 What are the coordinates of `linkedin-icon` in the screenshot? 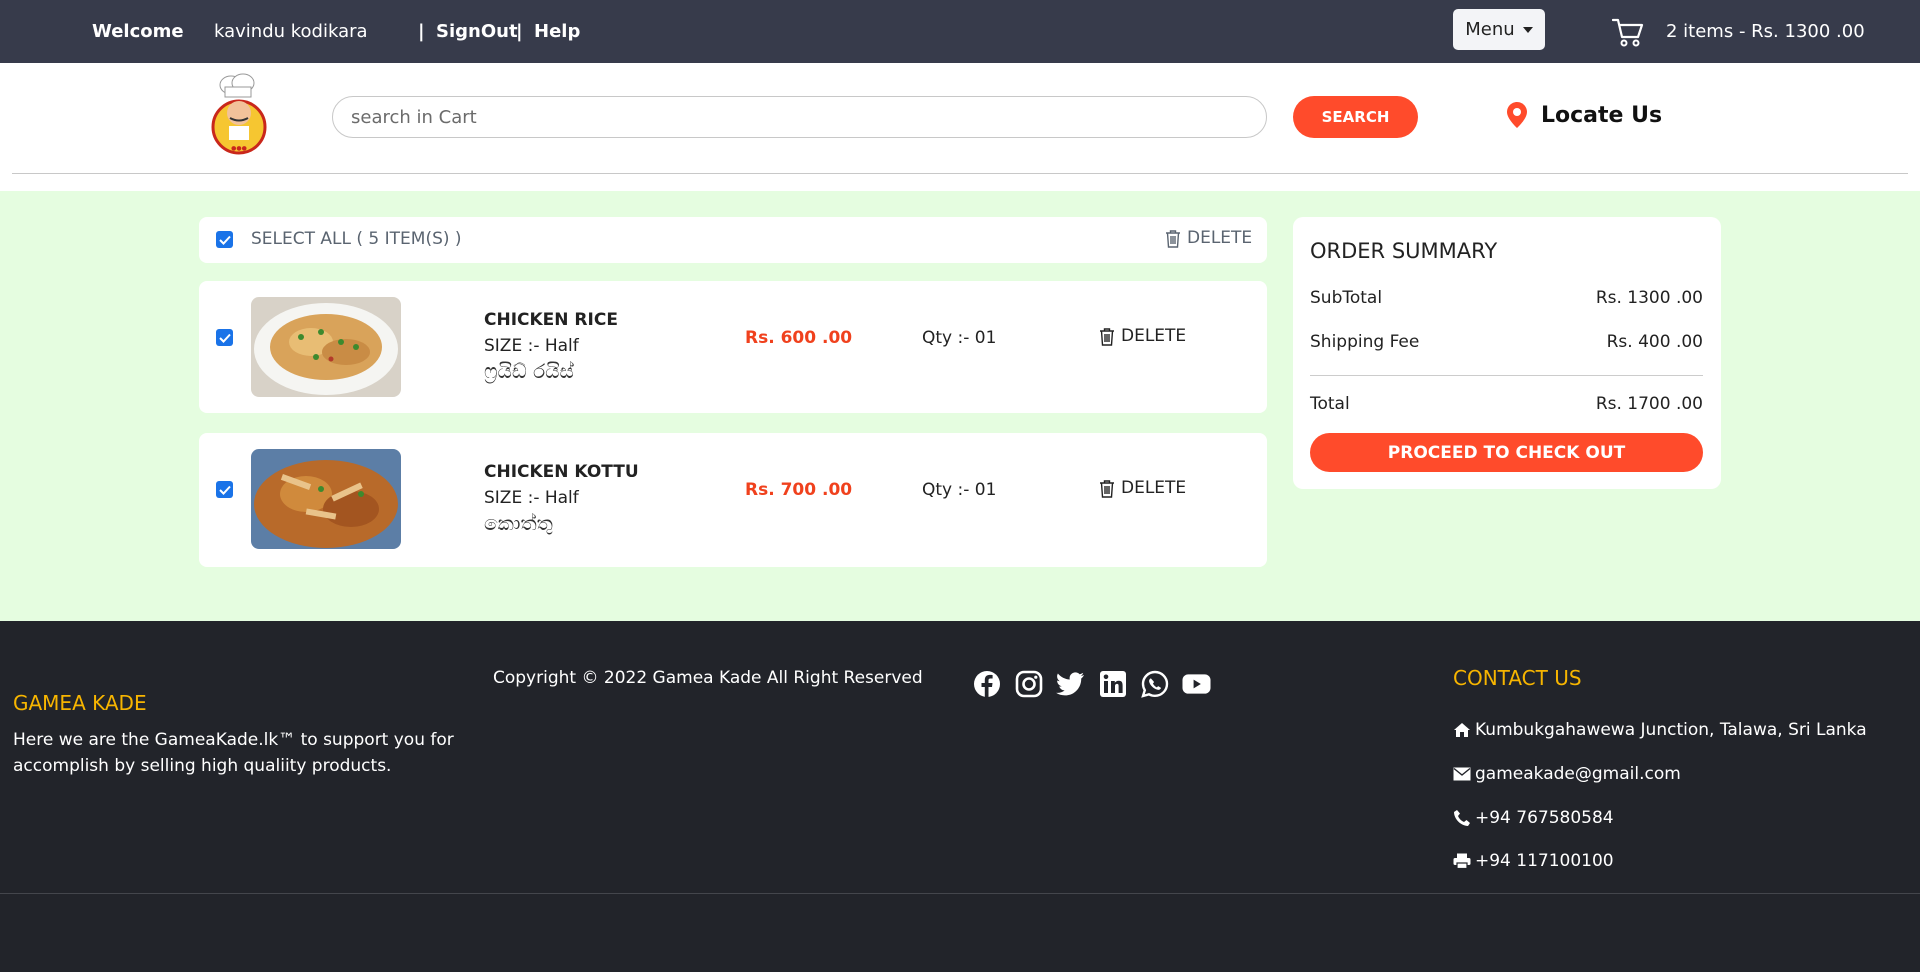 It's located at (1112, 683).